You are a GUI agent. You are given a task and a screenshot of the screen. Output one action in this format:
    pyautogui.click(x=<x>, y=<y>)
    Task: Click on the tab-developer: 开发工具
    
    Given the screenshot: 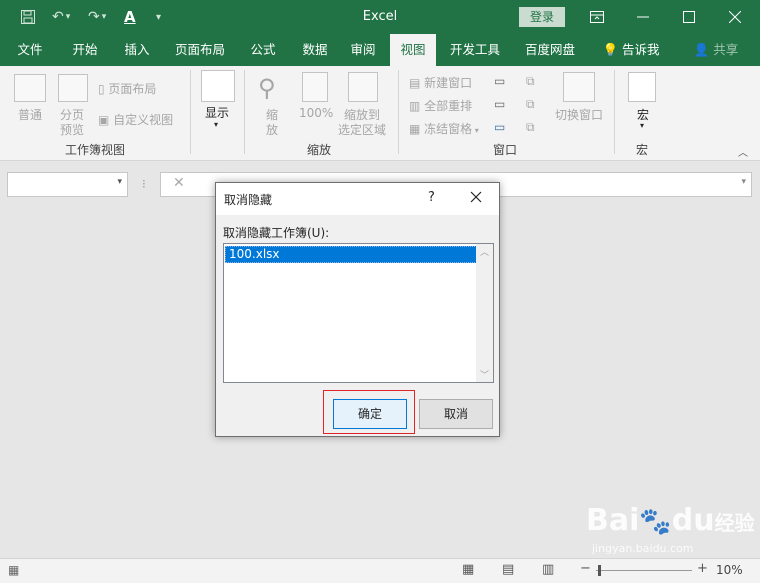 What is the action you would take?
    pyautogui.click(x=475, y=50)
    